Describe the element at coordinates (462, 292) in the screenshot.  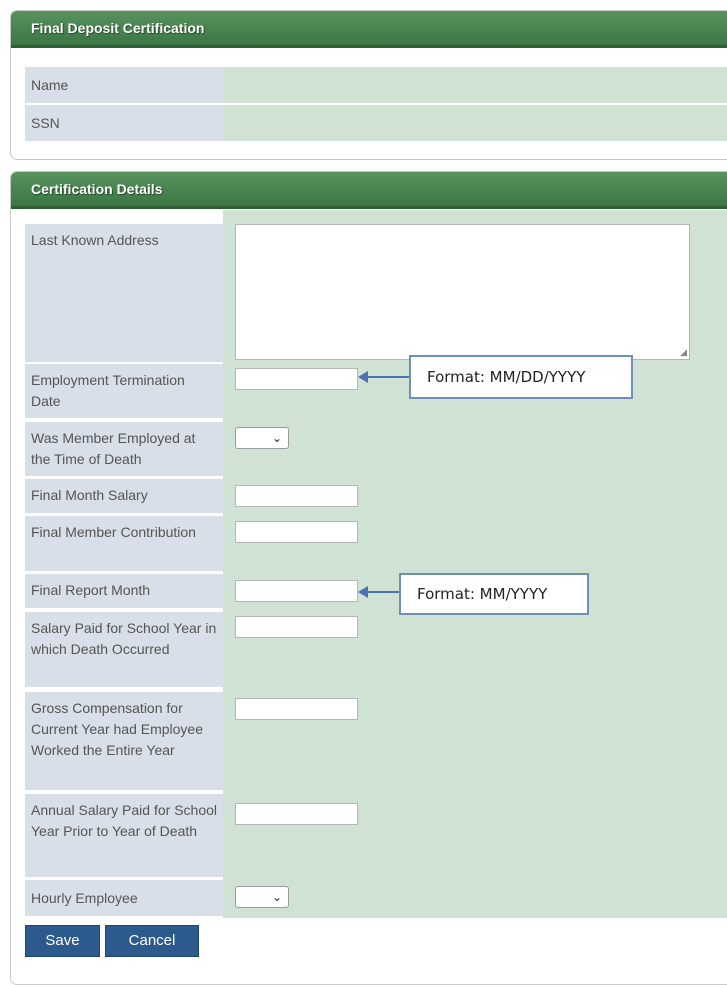
I see `last-known-address-textarea: ◢` at that location.